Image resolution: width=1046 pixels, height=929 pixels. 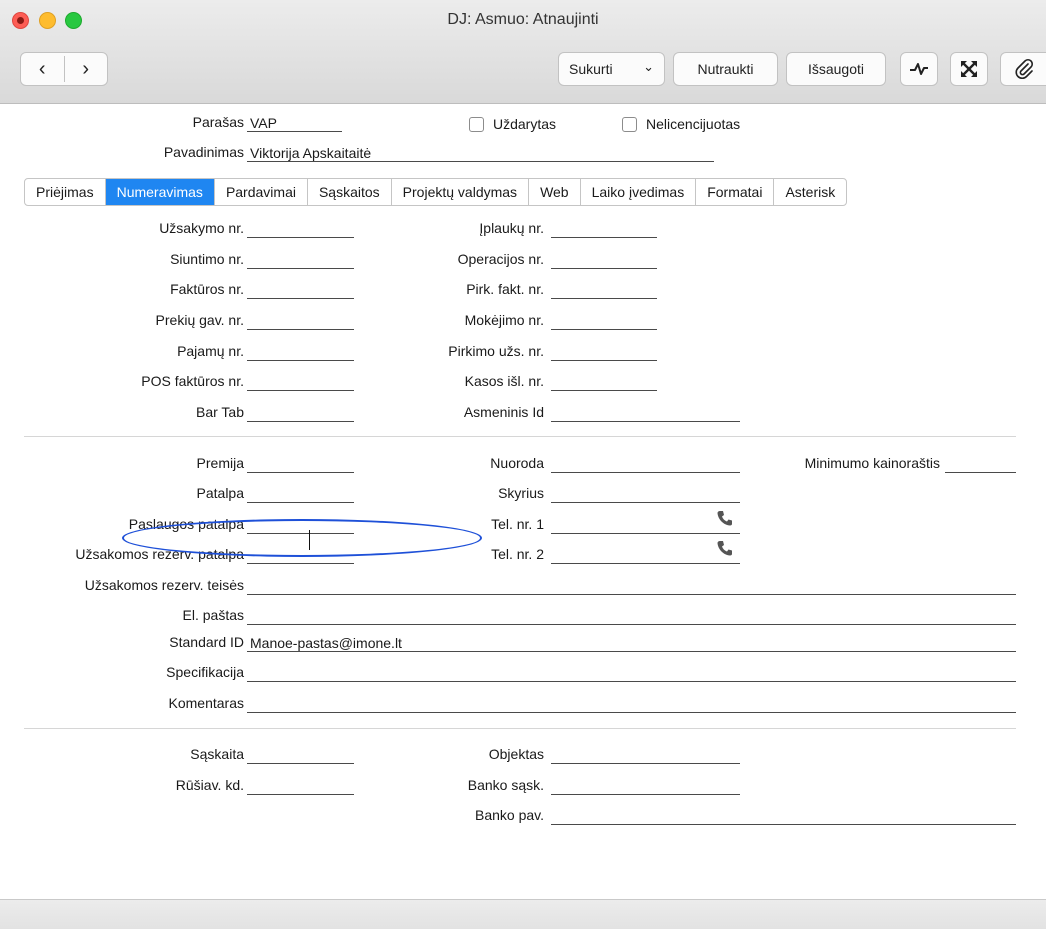 I want to click on cancel-button: Nutraukti, so click(x=725, y=69).